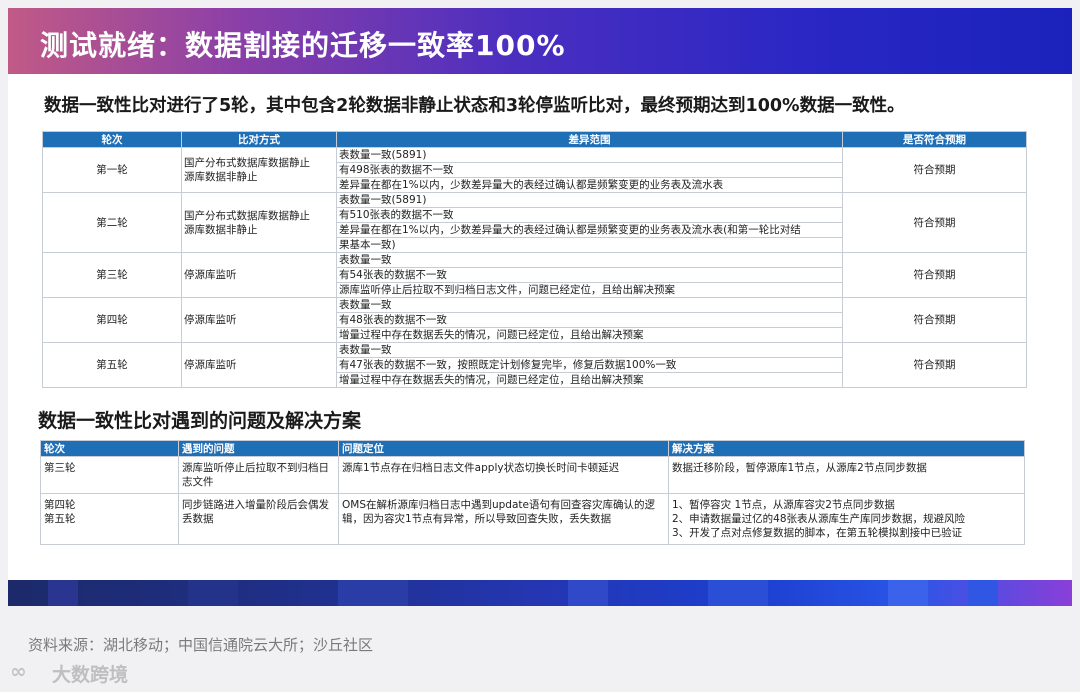  Describe the element at coordinates (589, 170) in the screenshot. I see `diff-cell: 有498张表的数据不一致` at that location.